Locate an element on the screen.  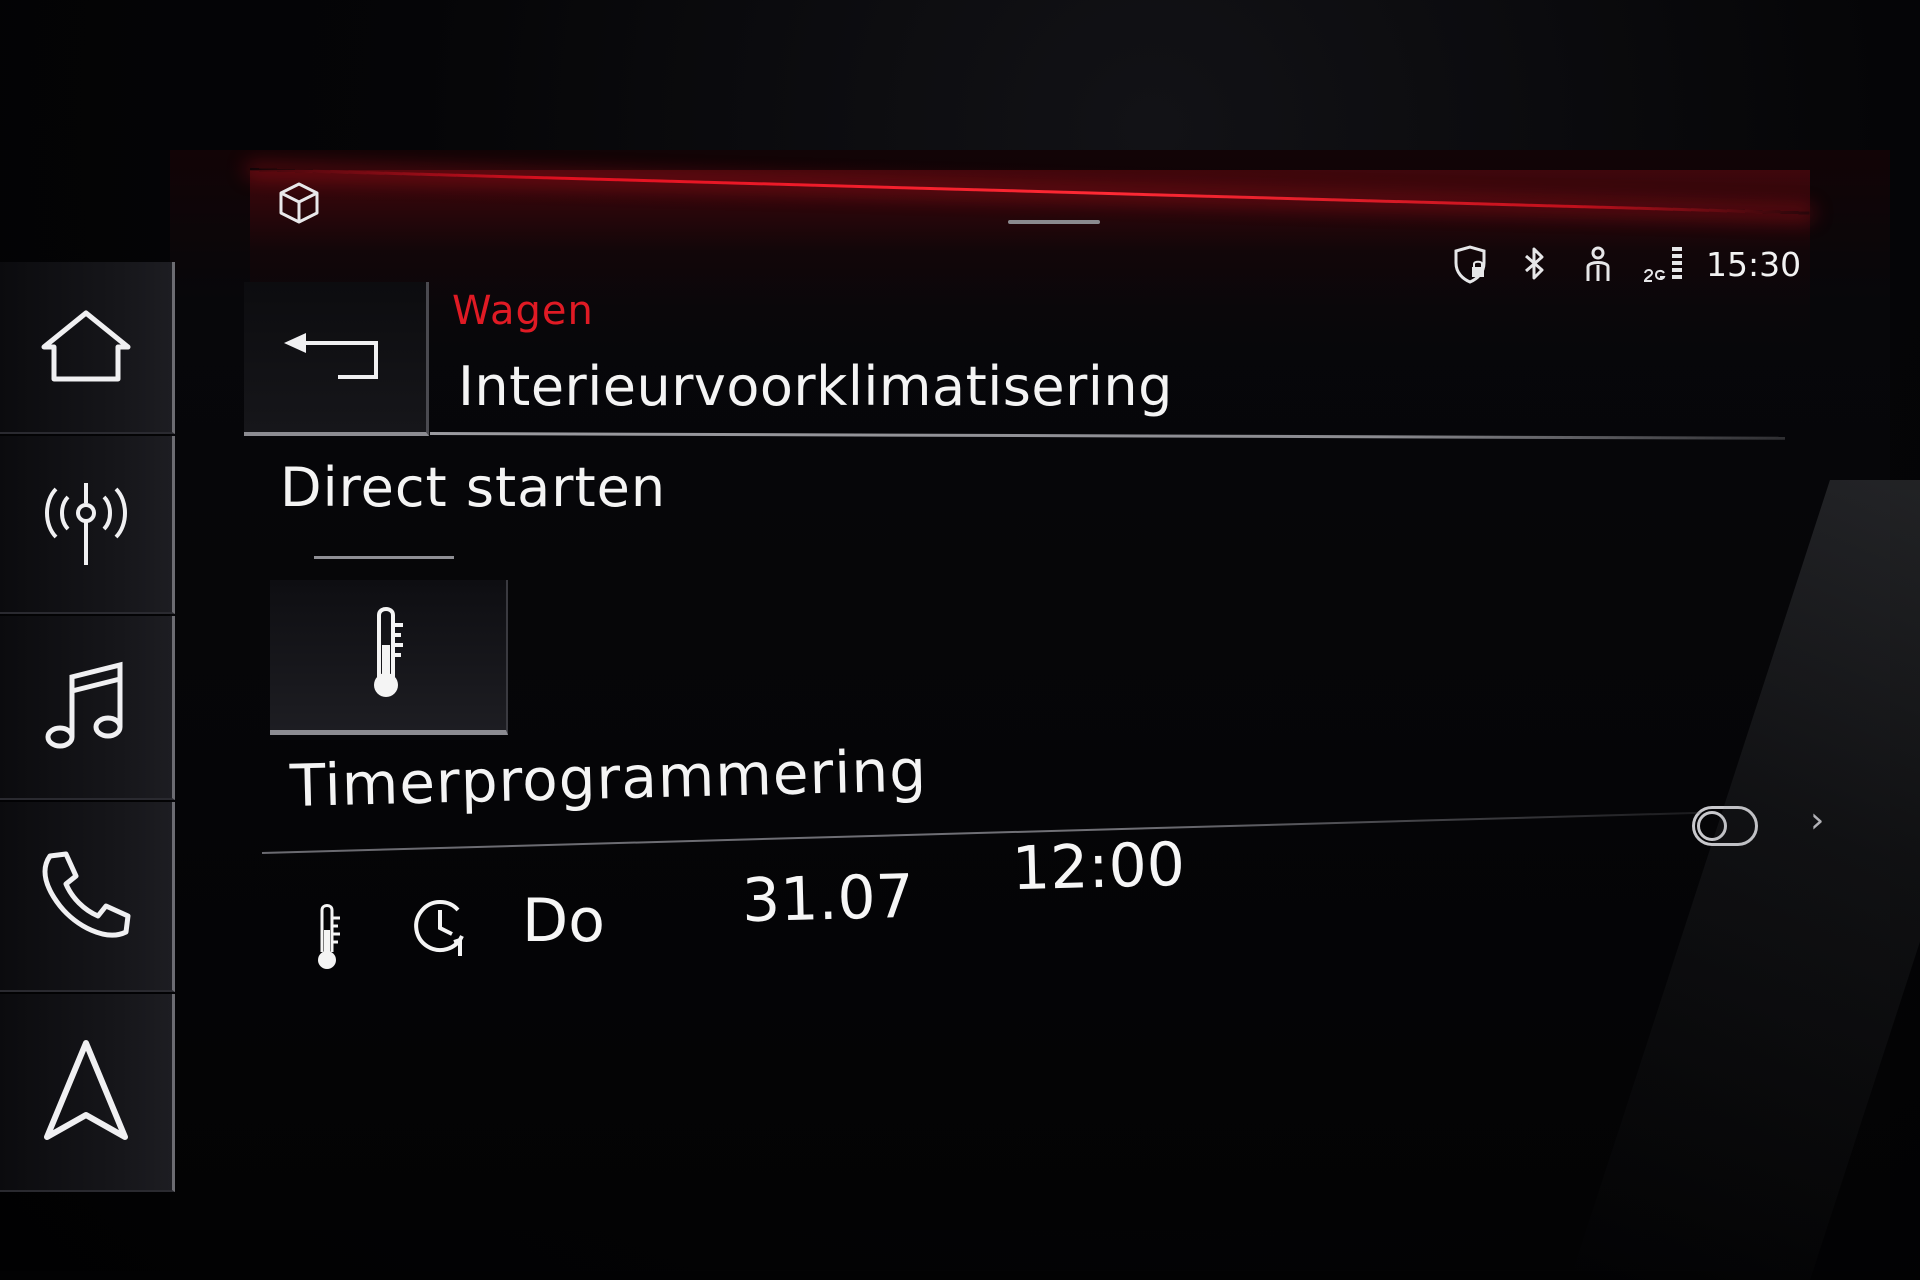
signal-2g-icon is located at coordinates (1663, 264).